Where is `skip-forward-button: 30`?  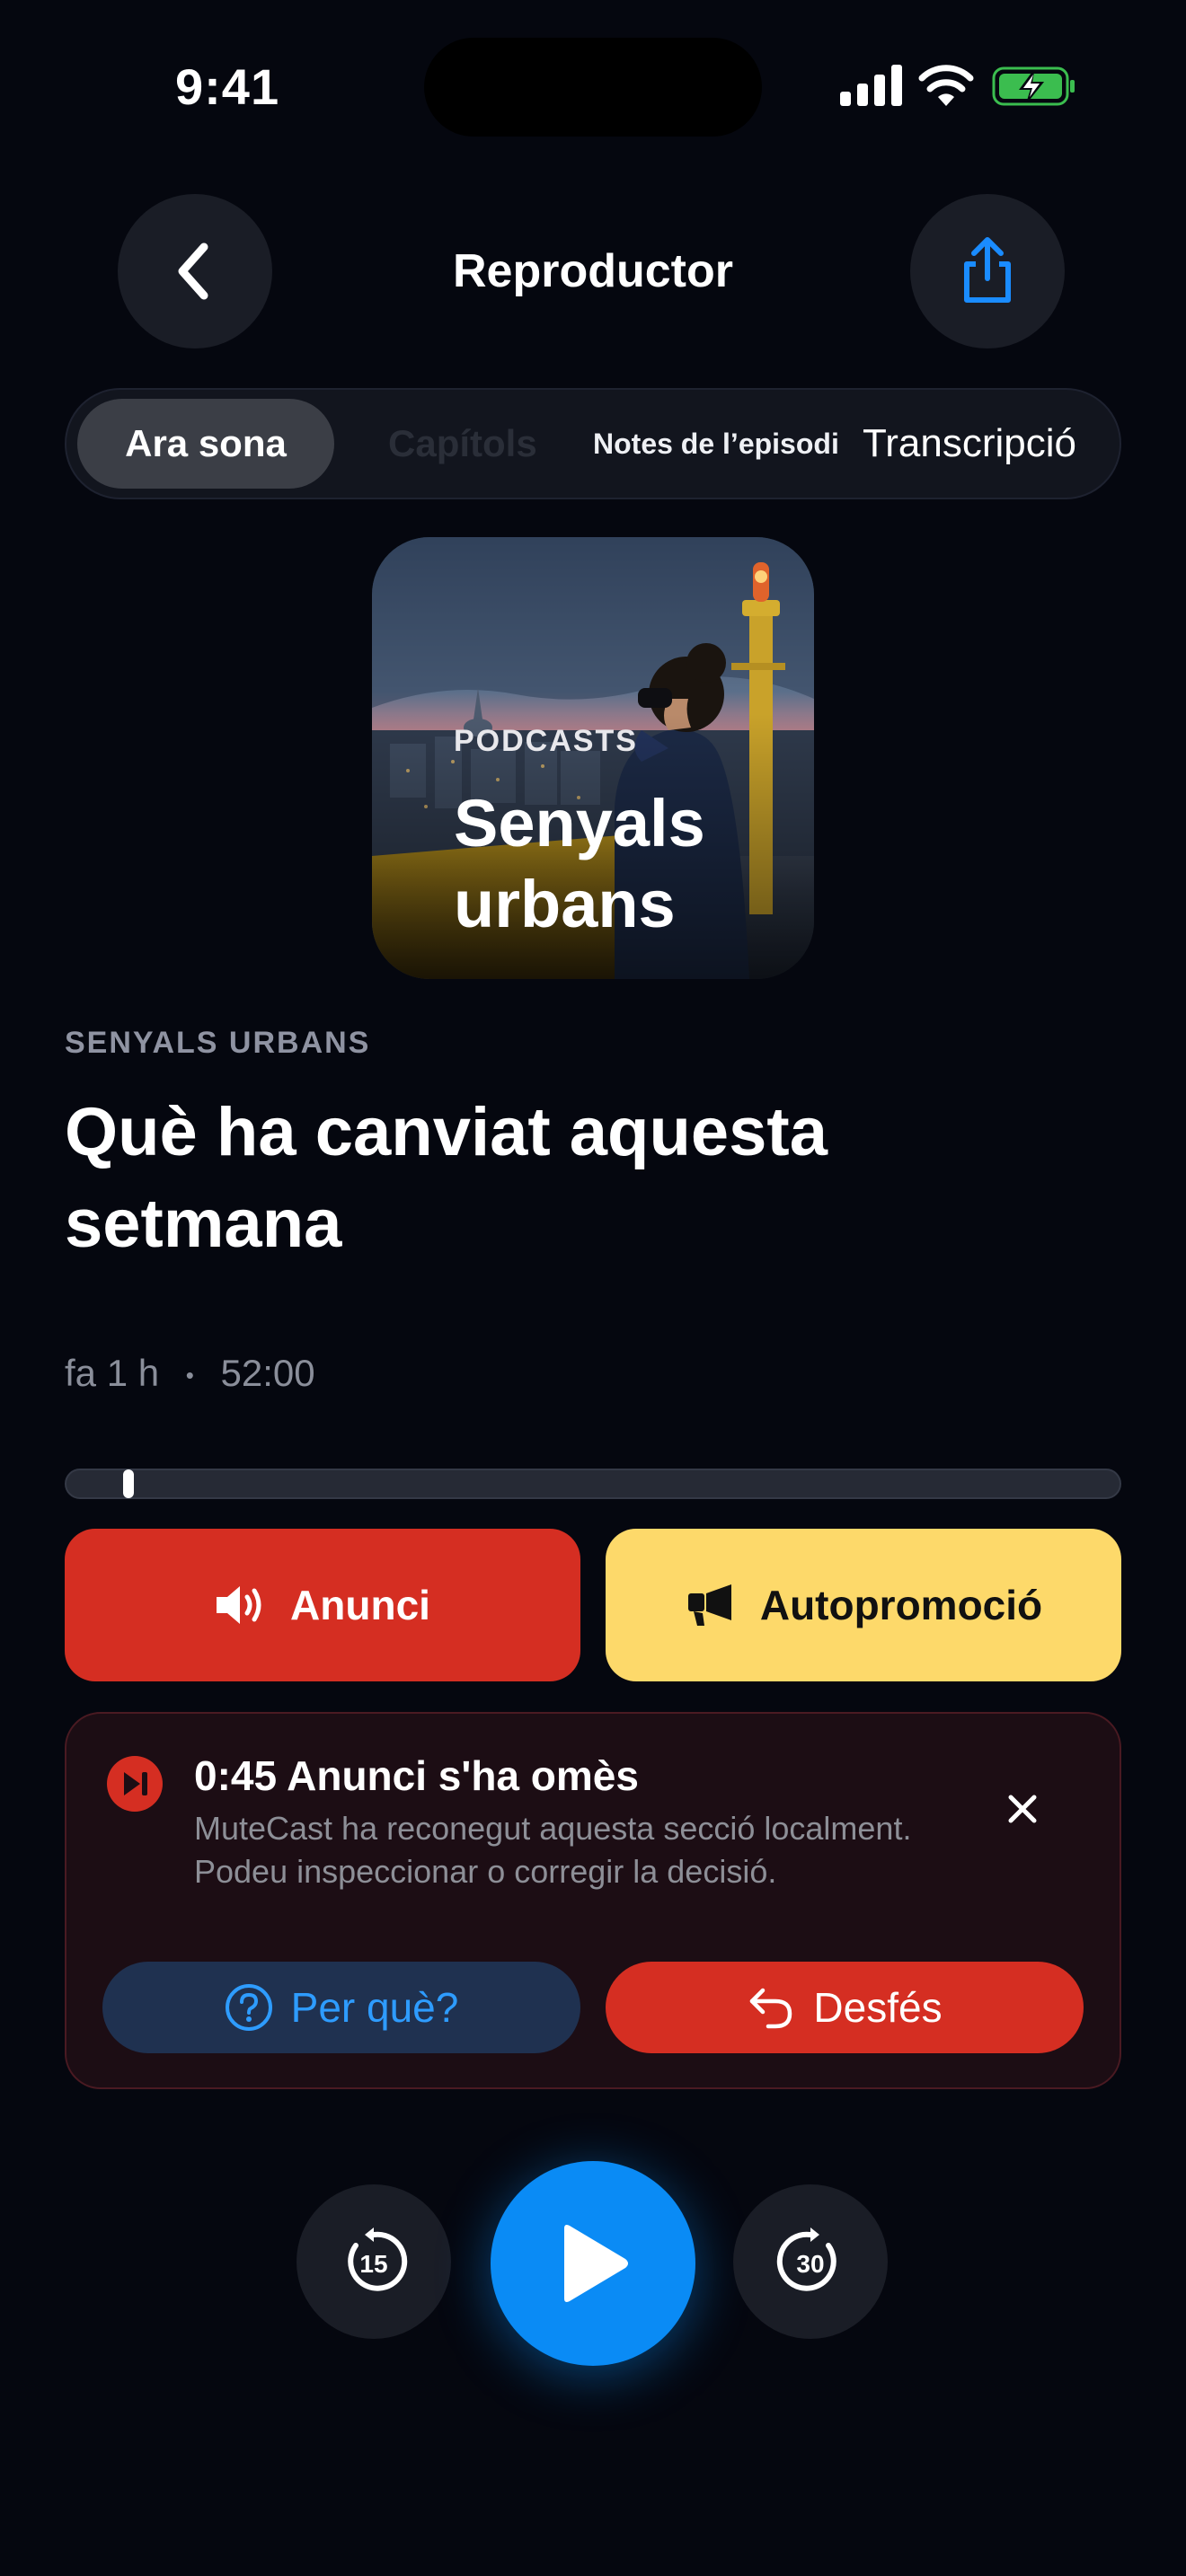 skip-forward-button: 30 is located at coordinates (810, 2261).